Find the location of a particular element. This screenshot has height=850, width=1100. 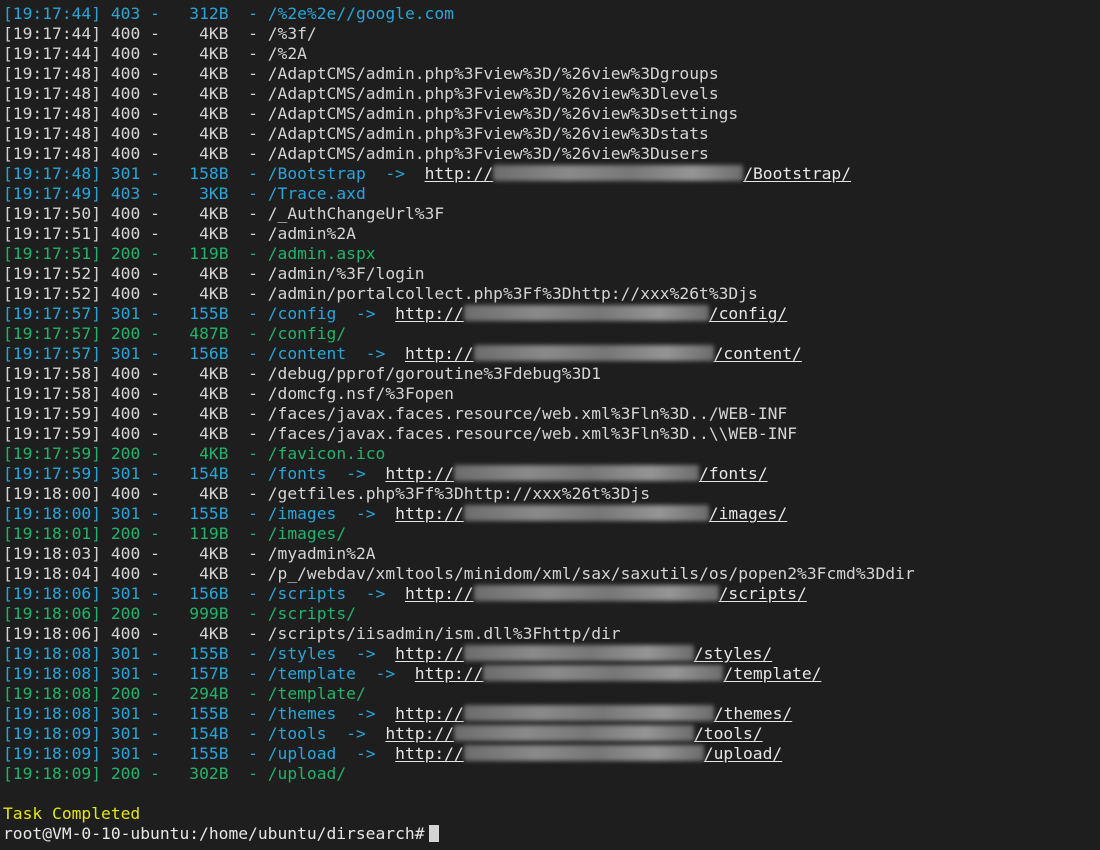

redirect-url: http:// /content/ is located at coordinates (603, 353).